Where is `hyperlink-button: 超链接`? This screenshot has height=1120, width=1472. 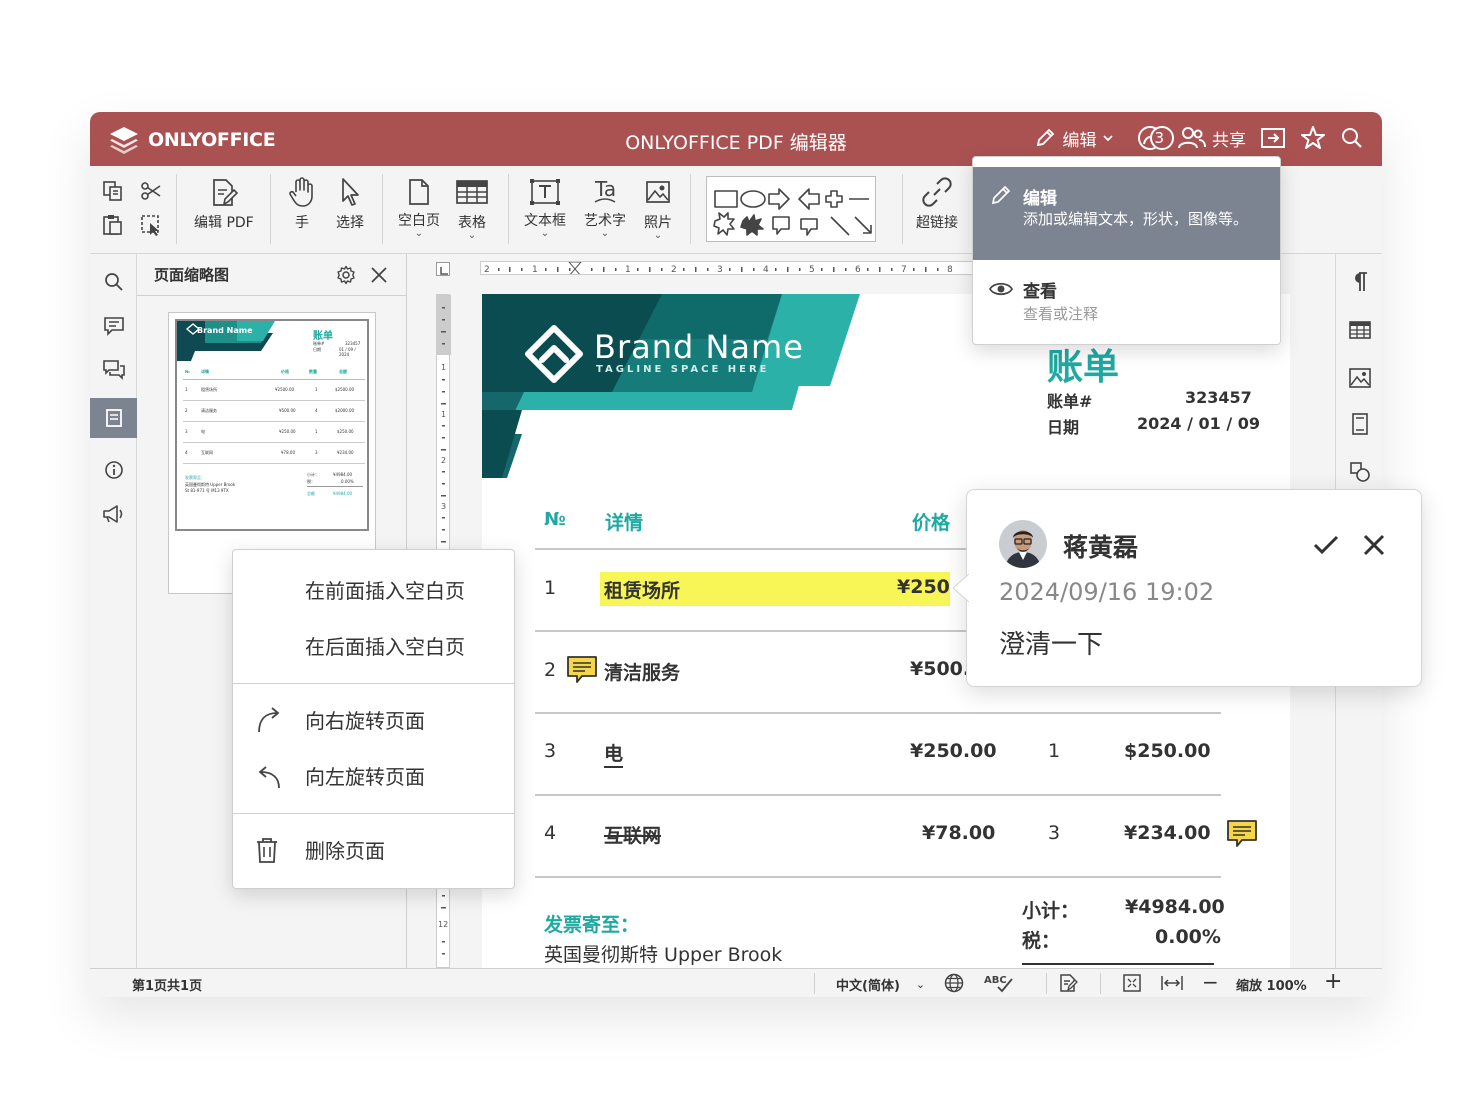
hyperlink-button: 超链接 is located at coordinates (937, 204).